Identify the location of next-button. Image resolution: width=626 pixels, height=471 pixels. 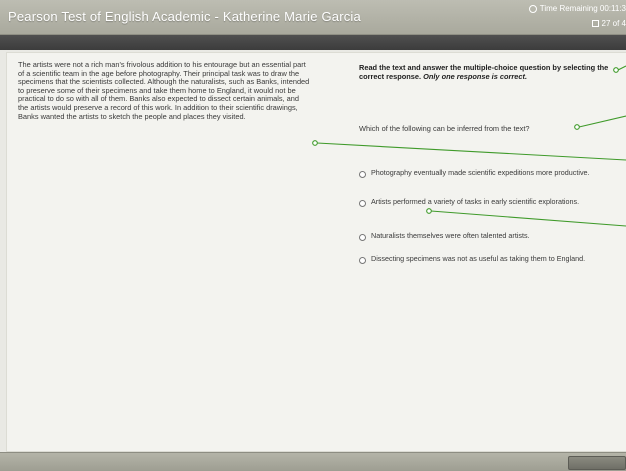
(597, 463).